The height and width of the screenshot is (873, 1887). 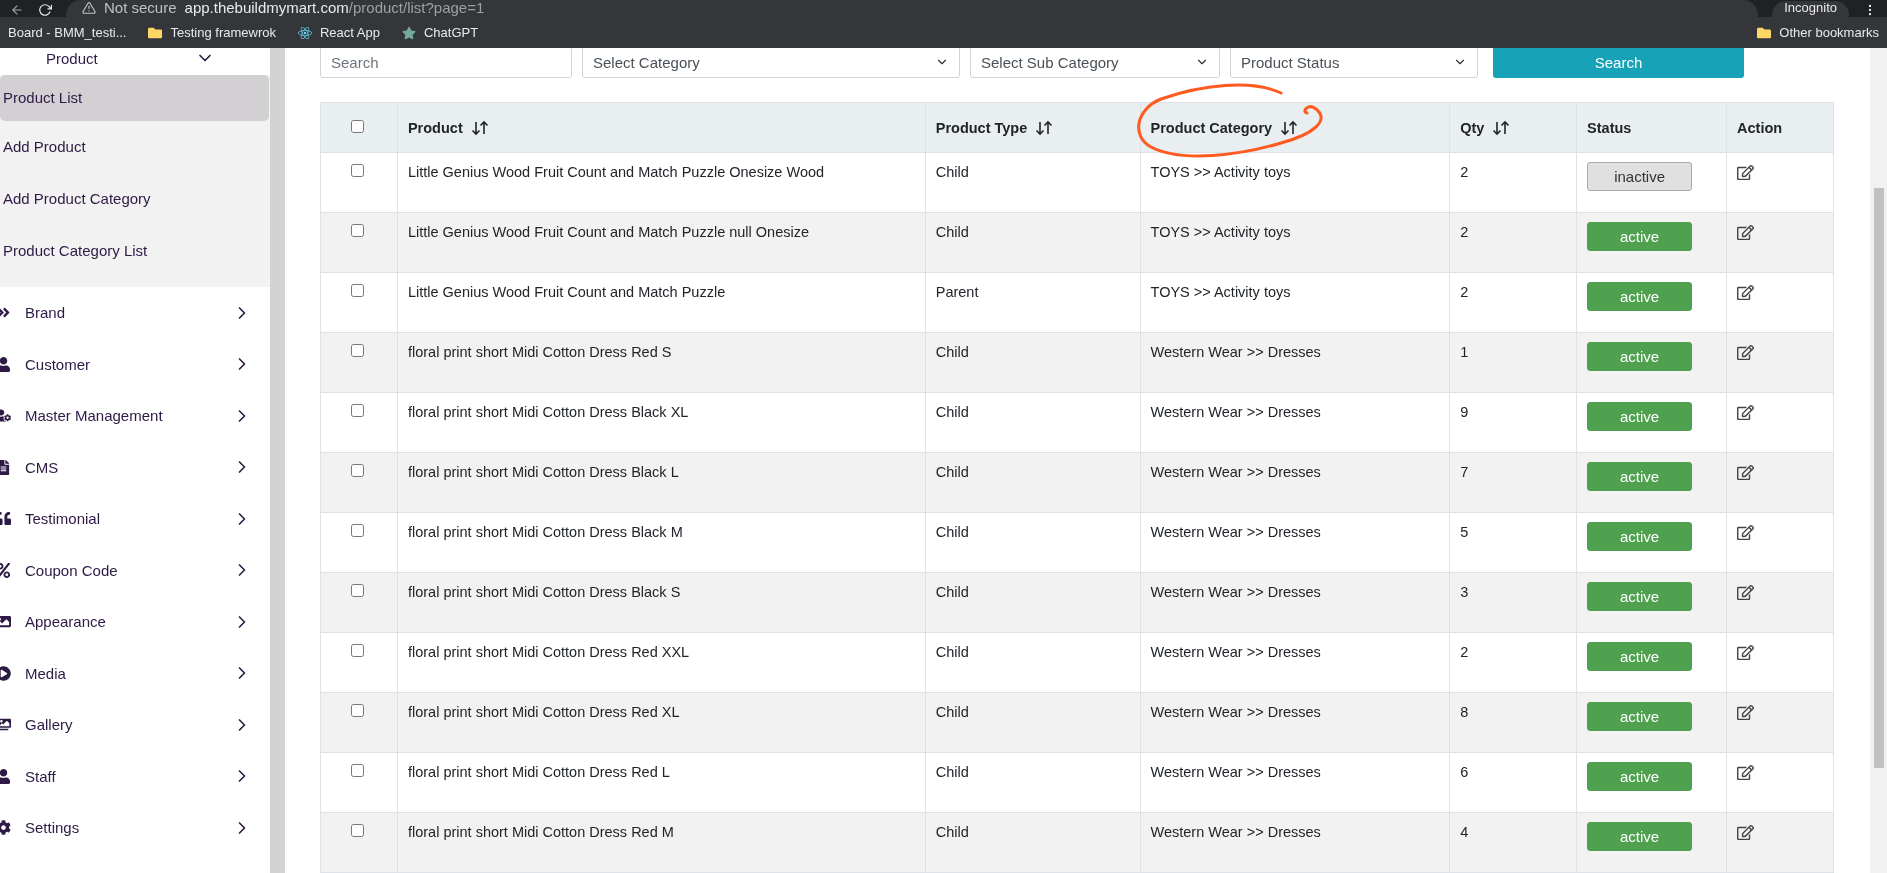 I want to click on select-field: Select Sub Category, so click(x=1095, y=63).